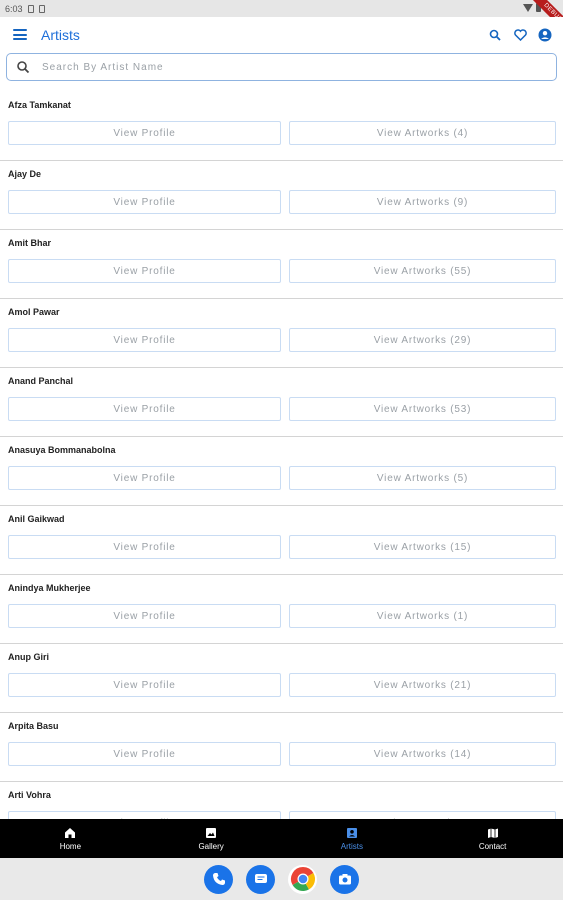  What do you see at coordinates (281, 333) in the screenshot?
I see `artist-list-item: Amol Pawar View Profile View Artworks (29)` at bounding box center [281, 333].